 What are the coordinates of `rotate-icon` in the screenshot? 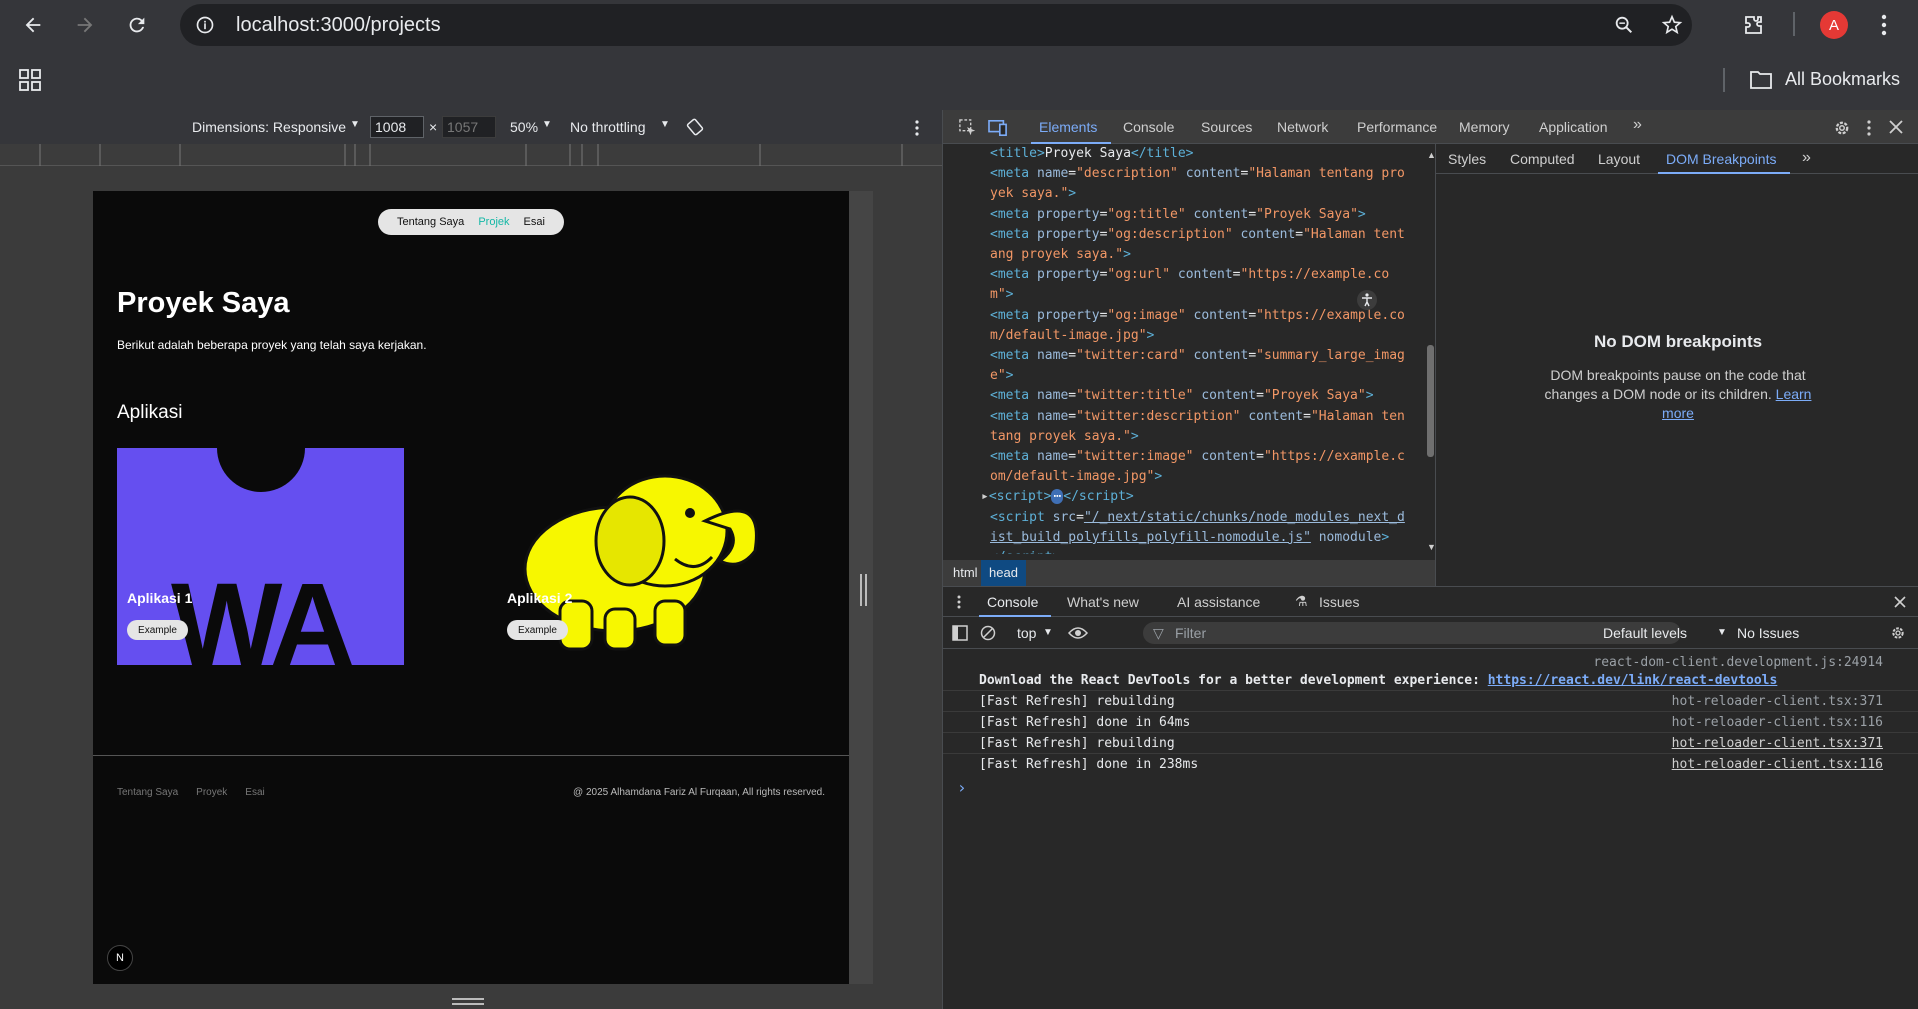 It's located at (695, 127).